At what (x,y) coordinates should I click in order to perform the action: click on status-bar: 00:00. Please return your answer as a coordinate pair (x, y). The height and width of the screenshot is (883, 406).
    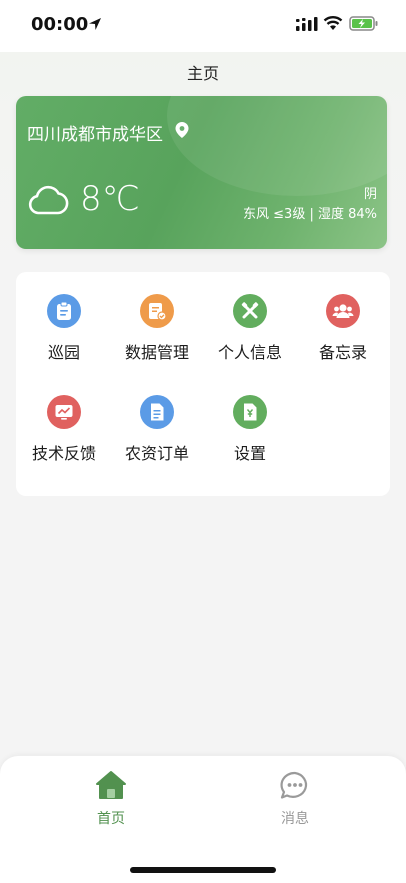
    Looking at the image, I should click on (203, 26).